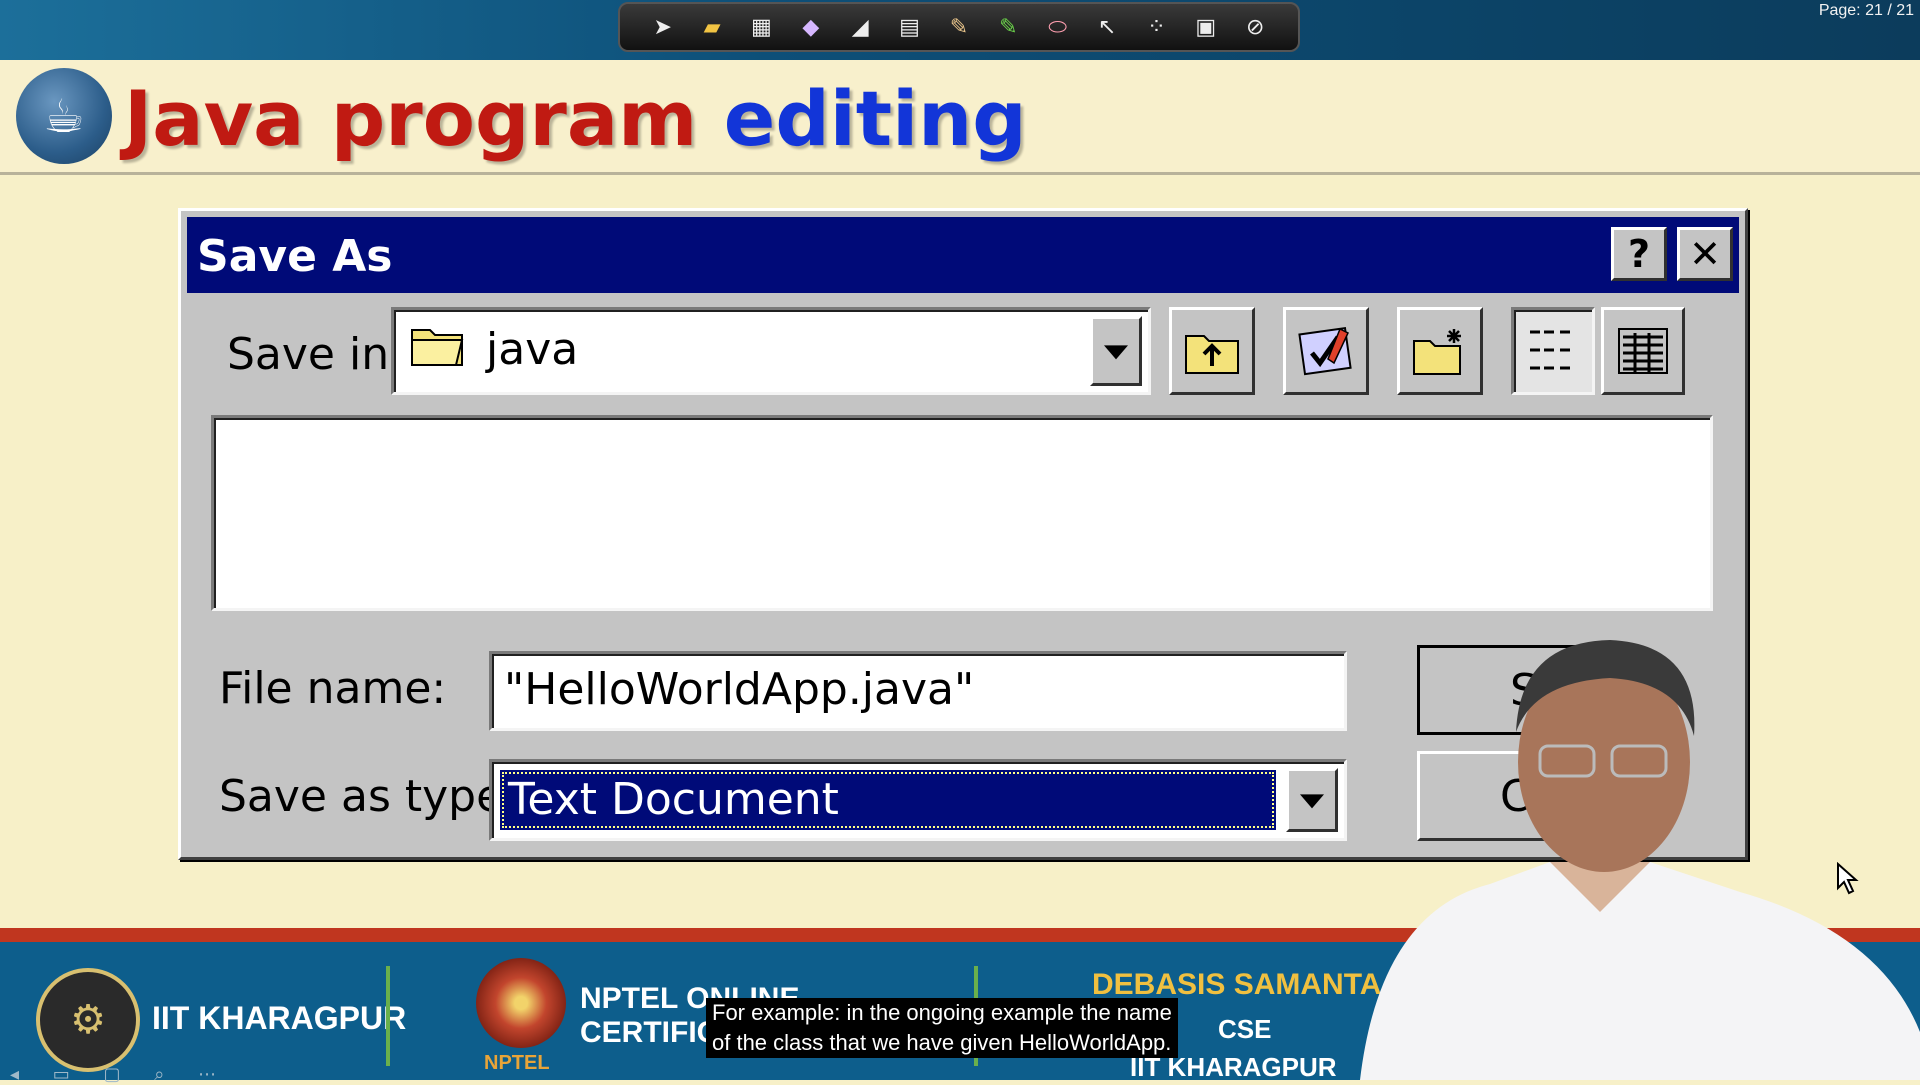 The width and height of the screenshot is (1920, 1085). Describe the element at coordinates (1705, 254) in the screenshot. I see `close-button: ✕` at that location.